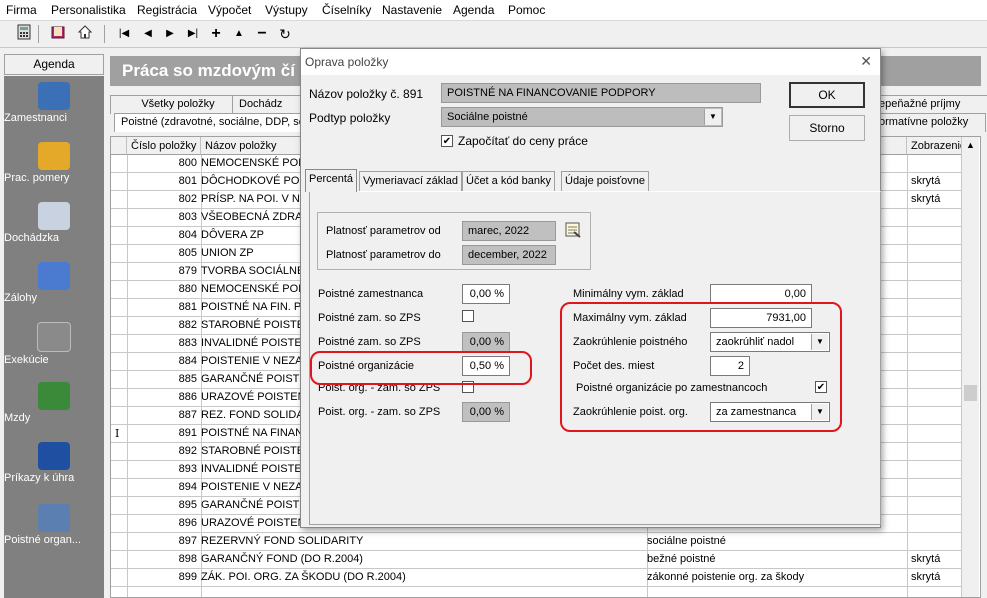  Describe the element at coordinates (447, 141) in the screenshot. I see `include-in-labor-cost-checkbox: ✔` at that location.